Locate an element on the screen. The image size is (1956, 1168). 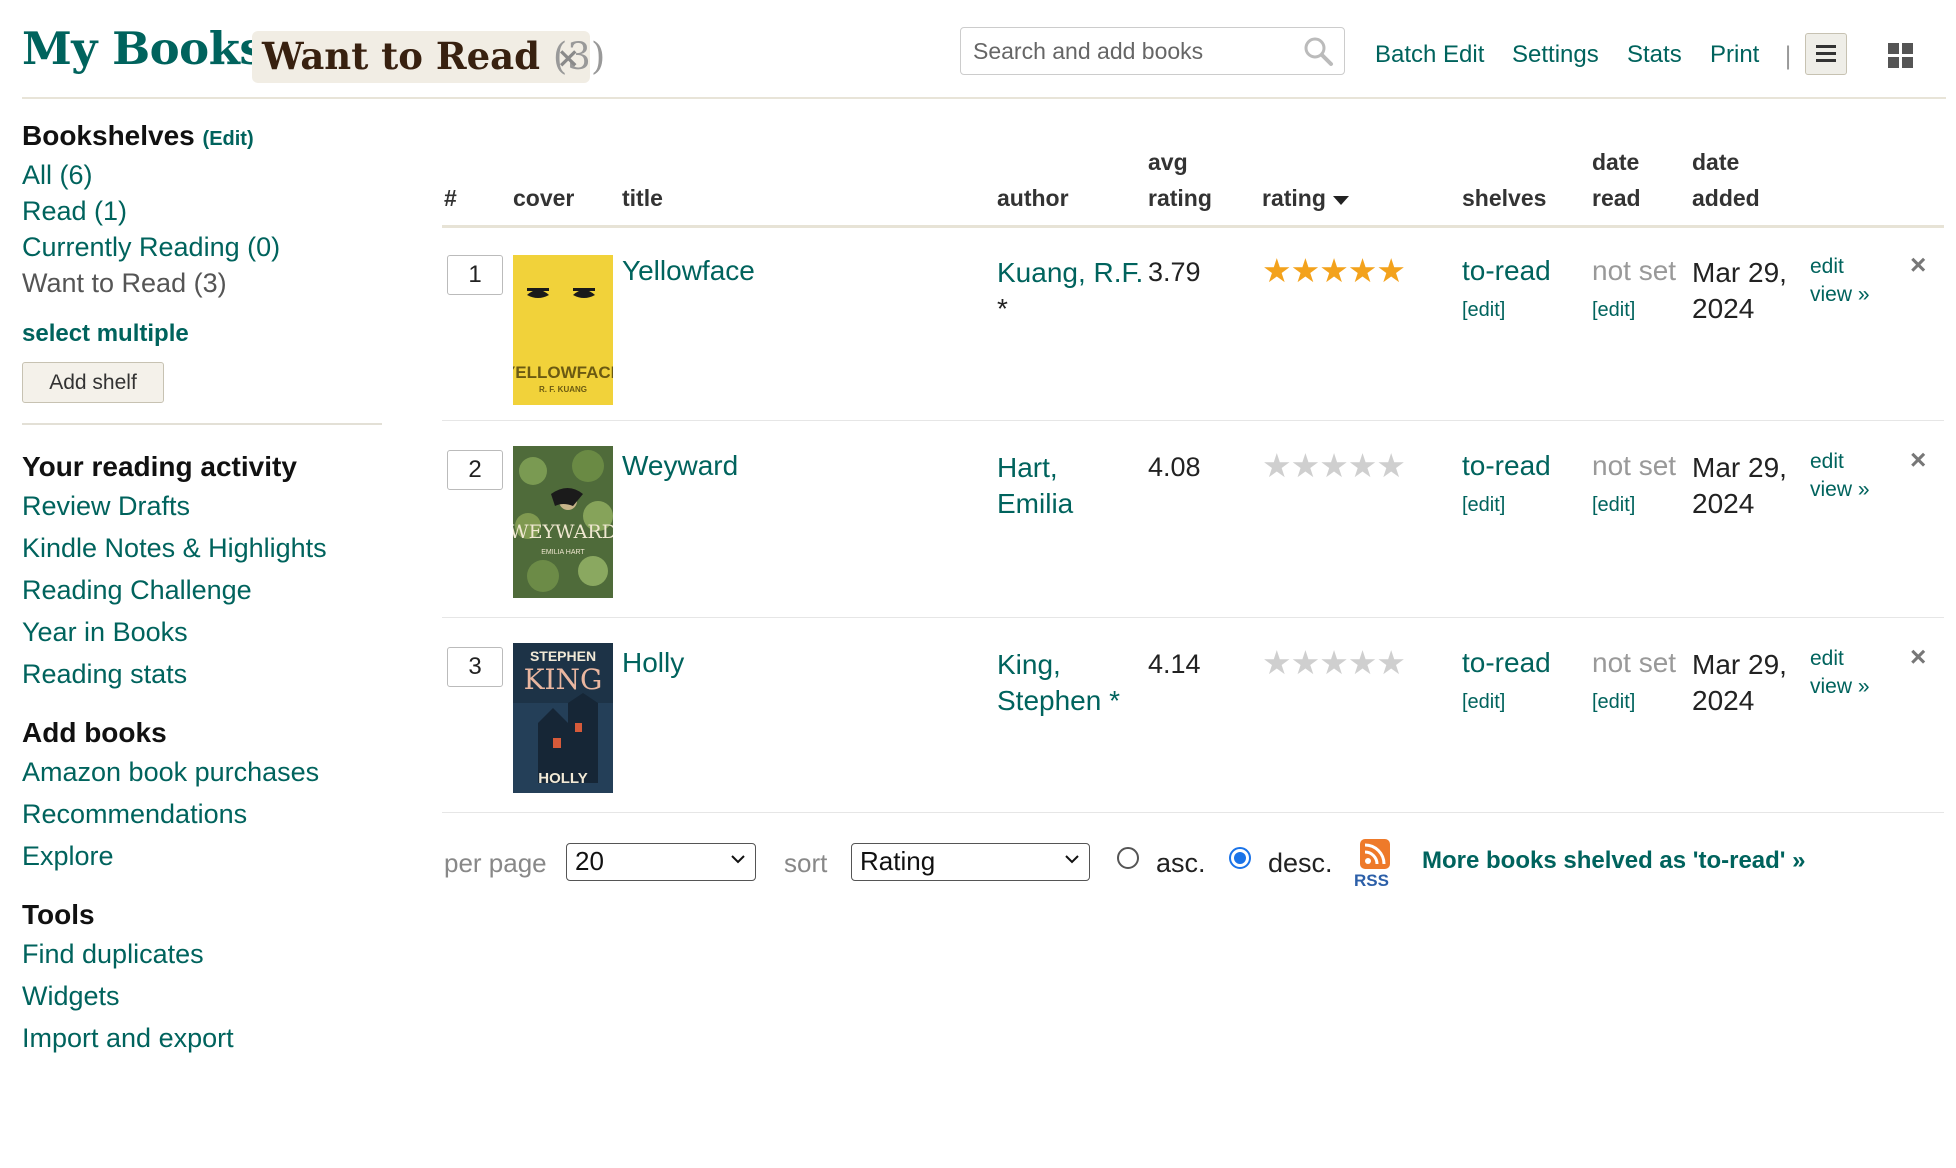
asc-radio is located at coordinates (1128, 858).